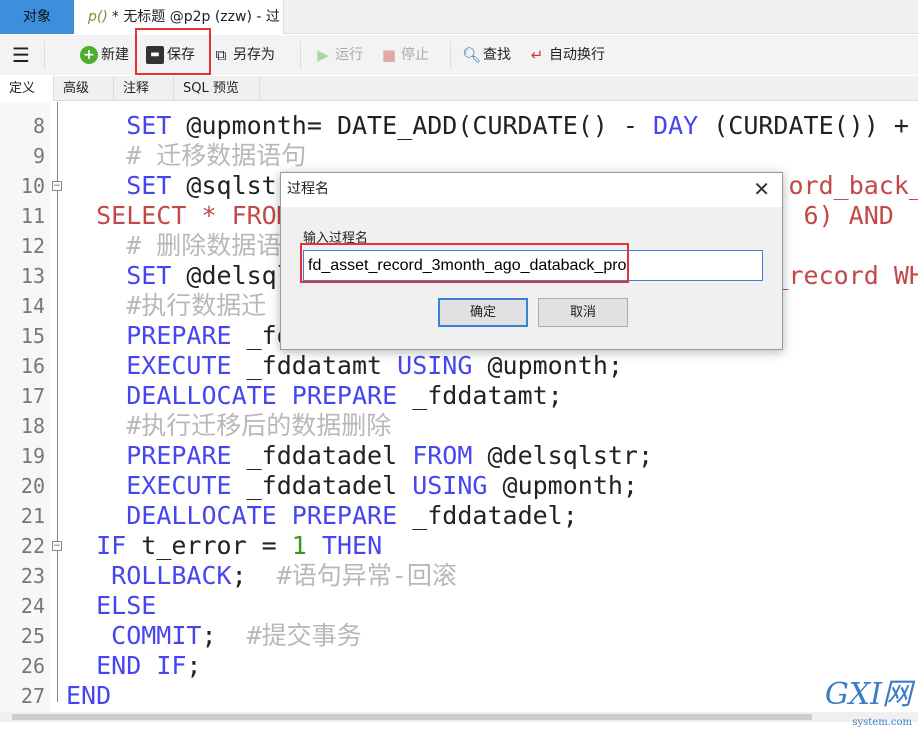  I want to click on code-line: 19 PREPARE _fddatadel FROM @delsqlstr;, so click(459, 456).